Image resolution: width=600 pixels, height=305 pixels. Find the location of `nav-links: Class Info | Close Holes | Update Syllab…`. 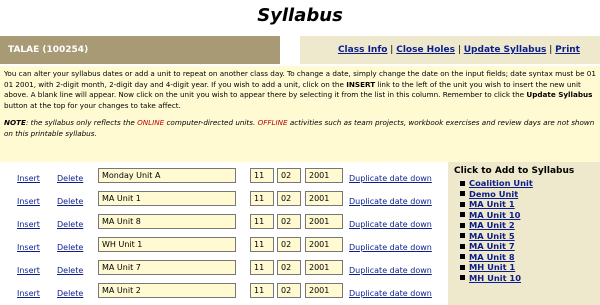

nav-links: Class Info | Close Holes | Update Syllab… is located at coordinates (450, 59).